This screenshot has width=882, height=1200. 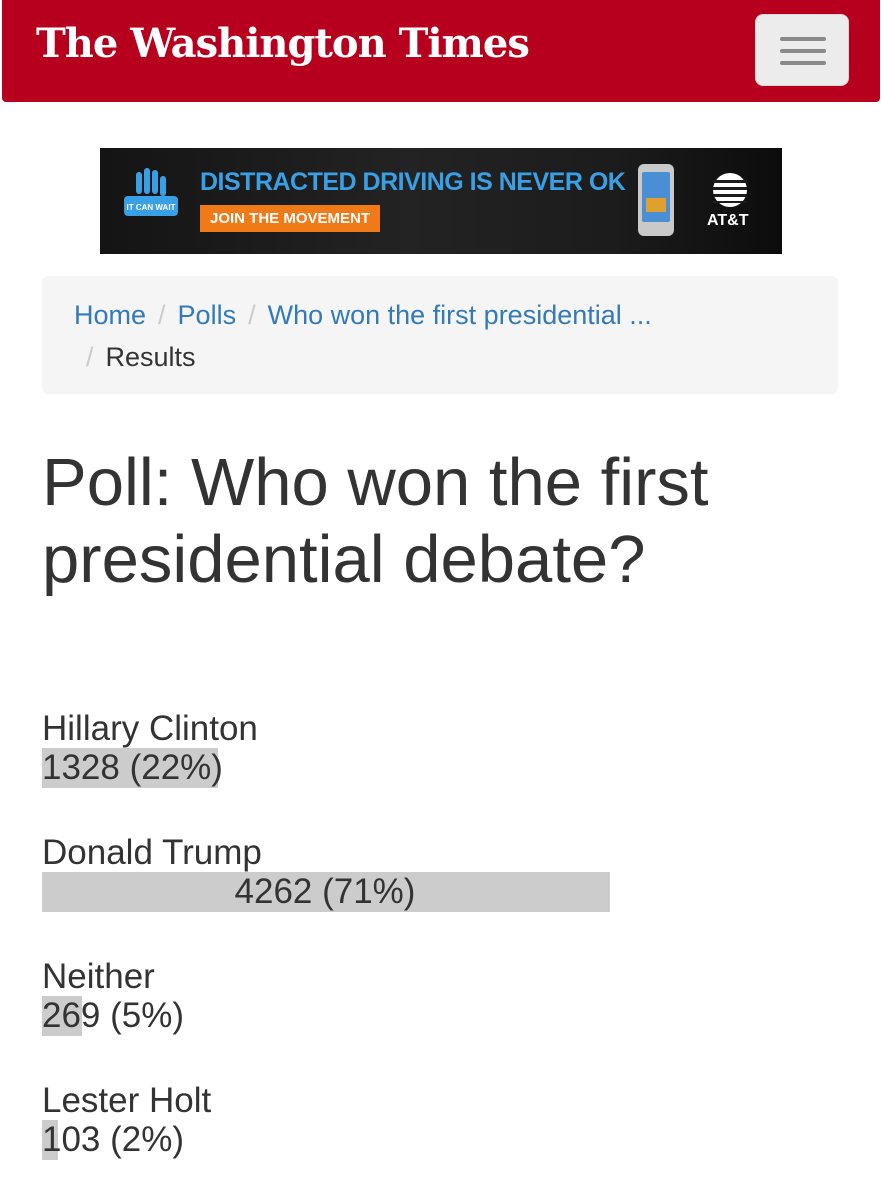 What do you see at coordinates (150, 728) in the screenshot?
I see `result-label: Hillary Clinton` at bounding box center [150, 728].